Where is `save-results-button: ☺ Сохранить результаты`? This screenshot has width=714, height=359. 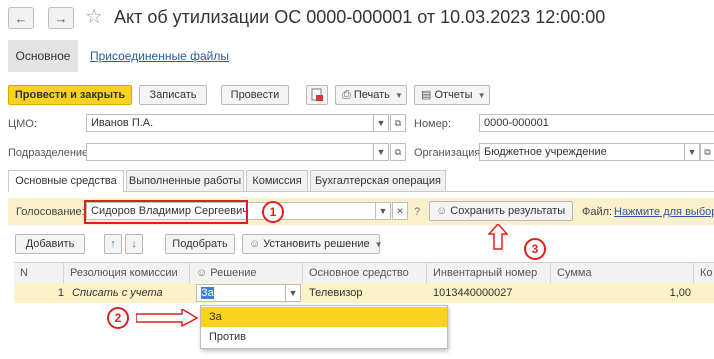
save-results-button: ☺ Сохранить результаты is located at coordinates (501, 211).